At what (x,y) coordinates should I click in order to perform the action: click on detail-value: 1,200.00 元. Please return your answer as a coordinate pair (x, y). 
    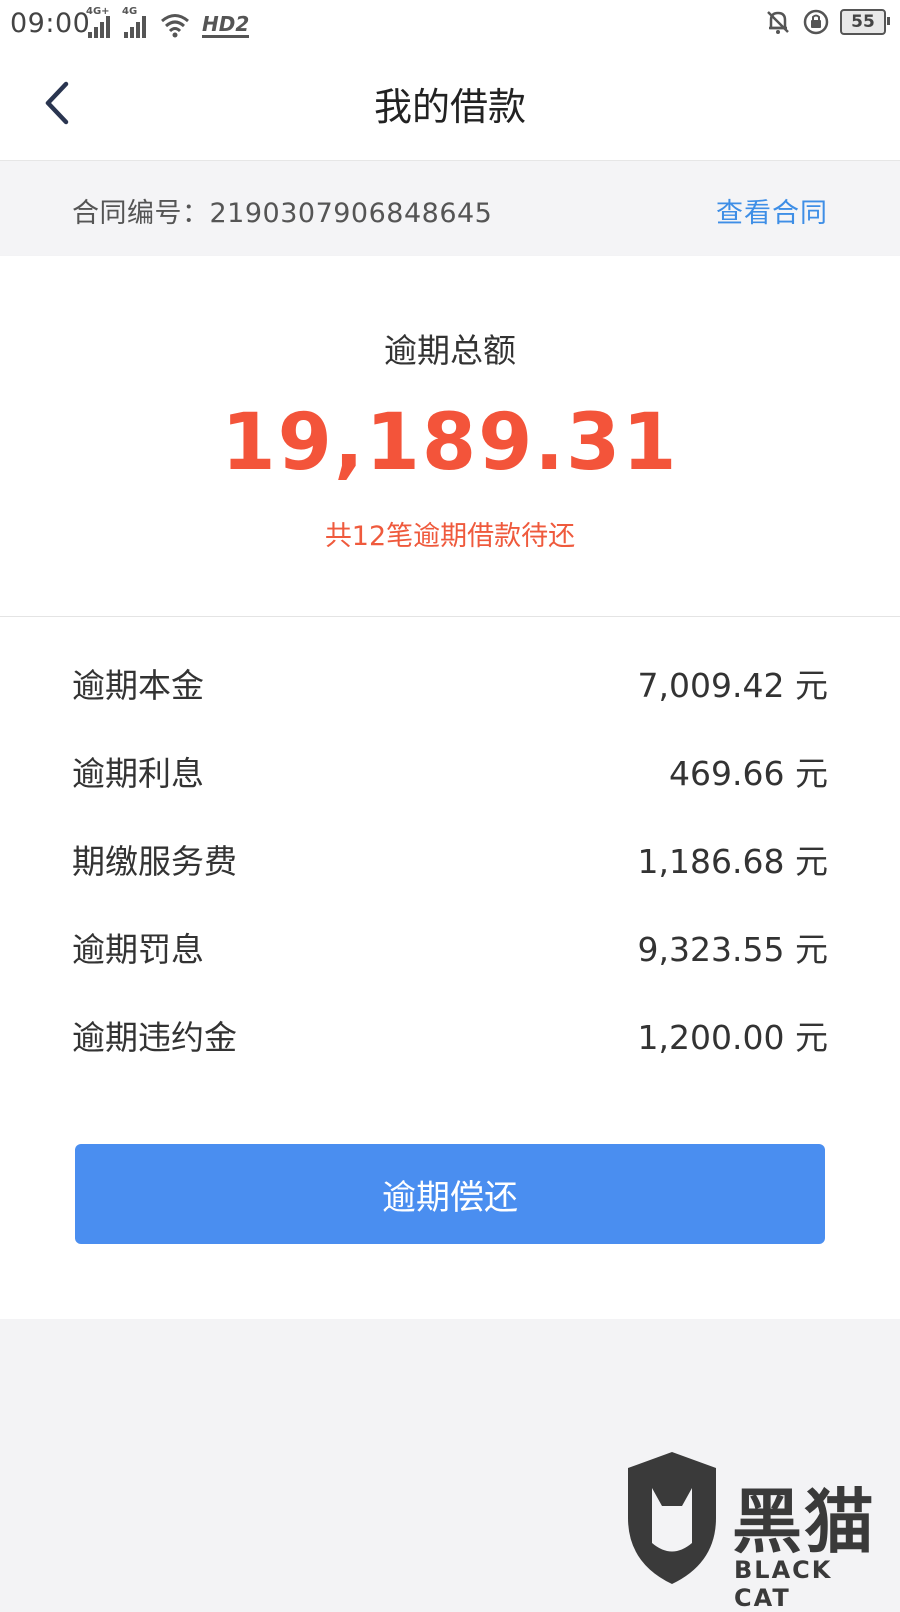
    Looking at the image, I should click on (732, 1037).